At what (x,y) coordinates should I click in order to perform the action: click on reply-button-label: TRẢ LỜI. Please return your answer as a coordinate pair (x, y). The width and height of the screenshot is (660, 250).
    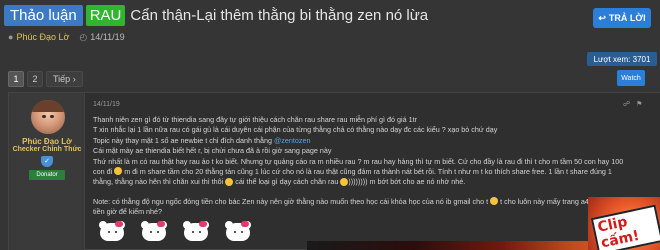
    Looking at the image, I should click on (627, 18).